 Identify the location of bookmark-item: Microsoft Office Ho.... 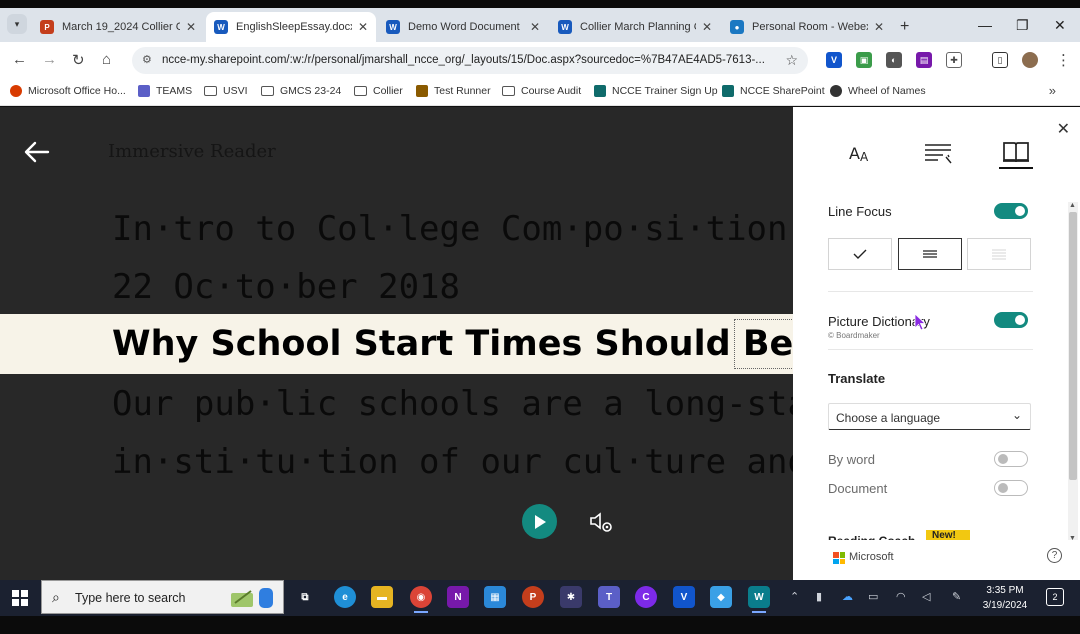
(68, 91).